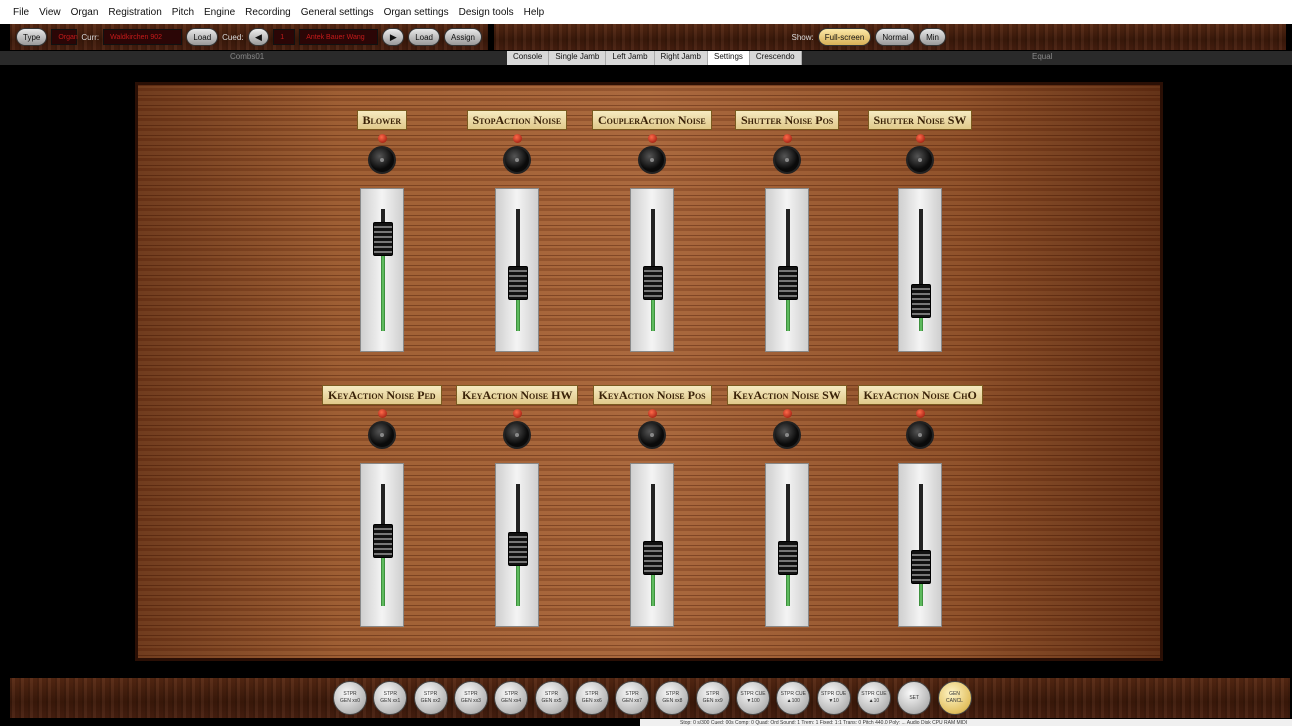 This screenshot has height=726, width=1292. What do you see at coordinates (21, 12) in the screenshot?
I see `menu-item-file: File` at bounding box center [21, 12].